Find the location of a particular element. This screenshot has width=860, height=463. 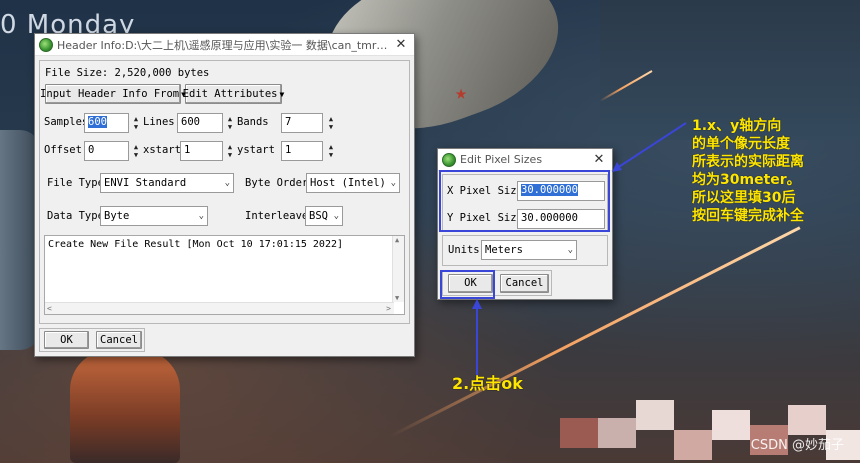

pixel-size-note-line3: 所表示的实际距离 is located at coordinates (748, 162).